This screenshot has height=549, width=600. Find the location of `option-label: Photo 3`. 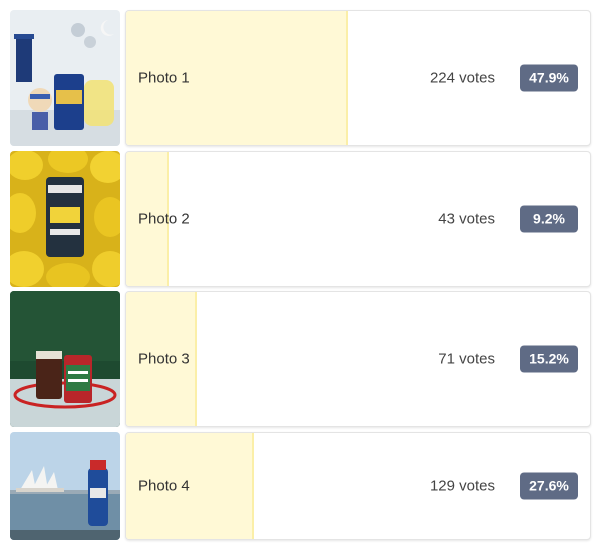

option-label: Photo 3 is located at coordinates (164, 359).